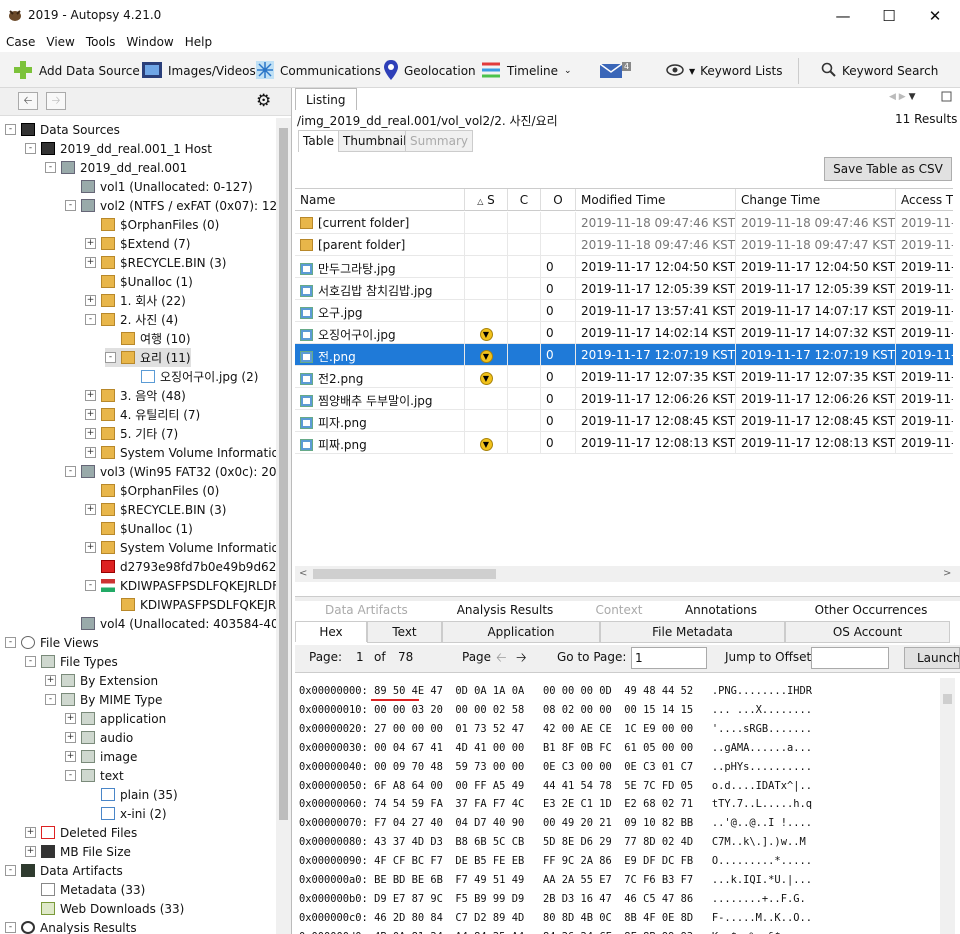 The image size is (960, 934). What do you see at coordinates (152, 490) in the screenshot?
I see `tree-node: $OrphanFiles (0)` at bounding box center [152, 490].